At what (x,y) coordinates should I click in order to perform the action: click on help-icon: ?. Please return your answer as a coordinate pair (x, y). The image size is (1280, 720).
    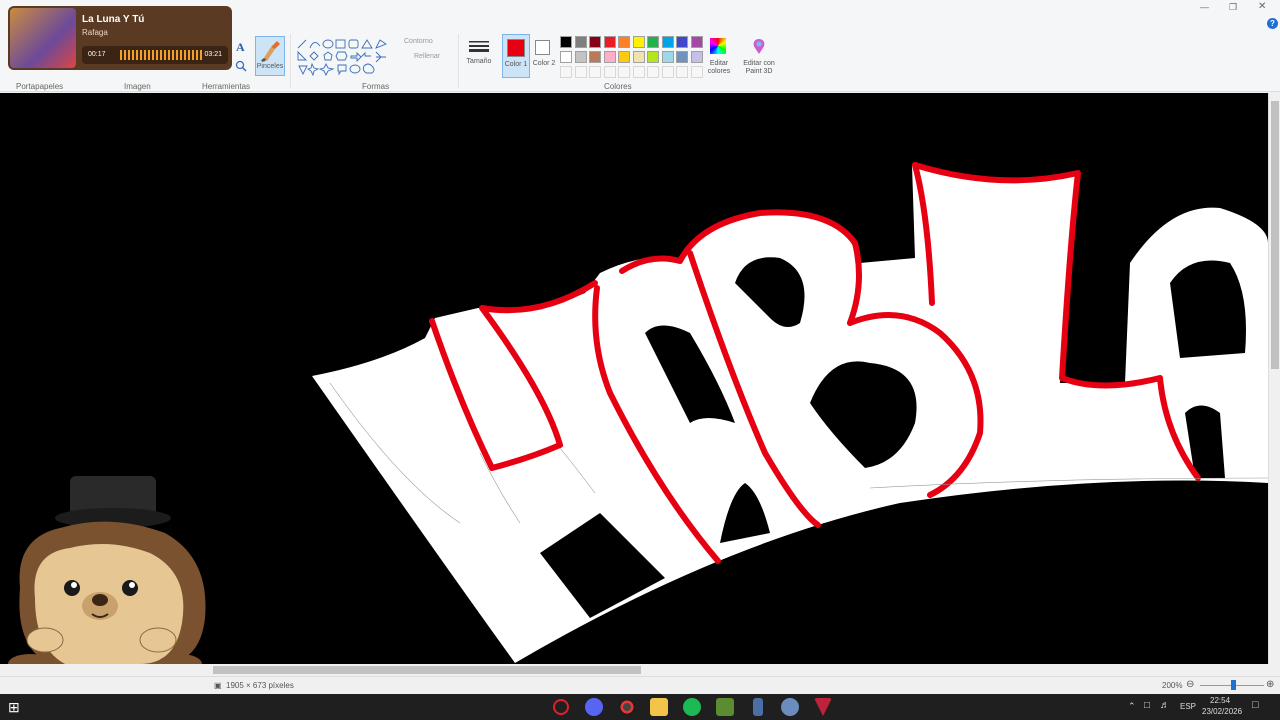
    Looking at the image, I should click on (1272, 23).